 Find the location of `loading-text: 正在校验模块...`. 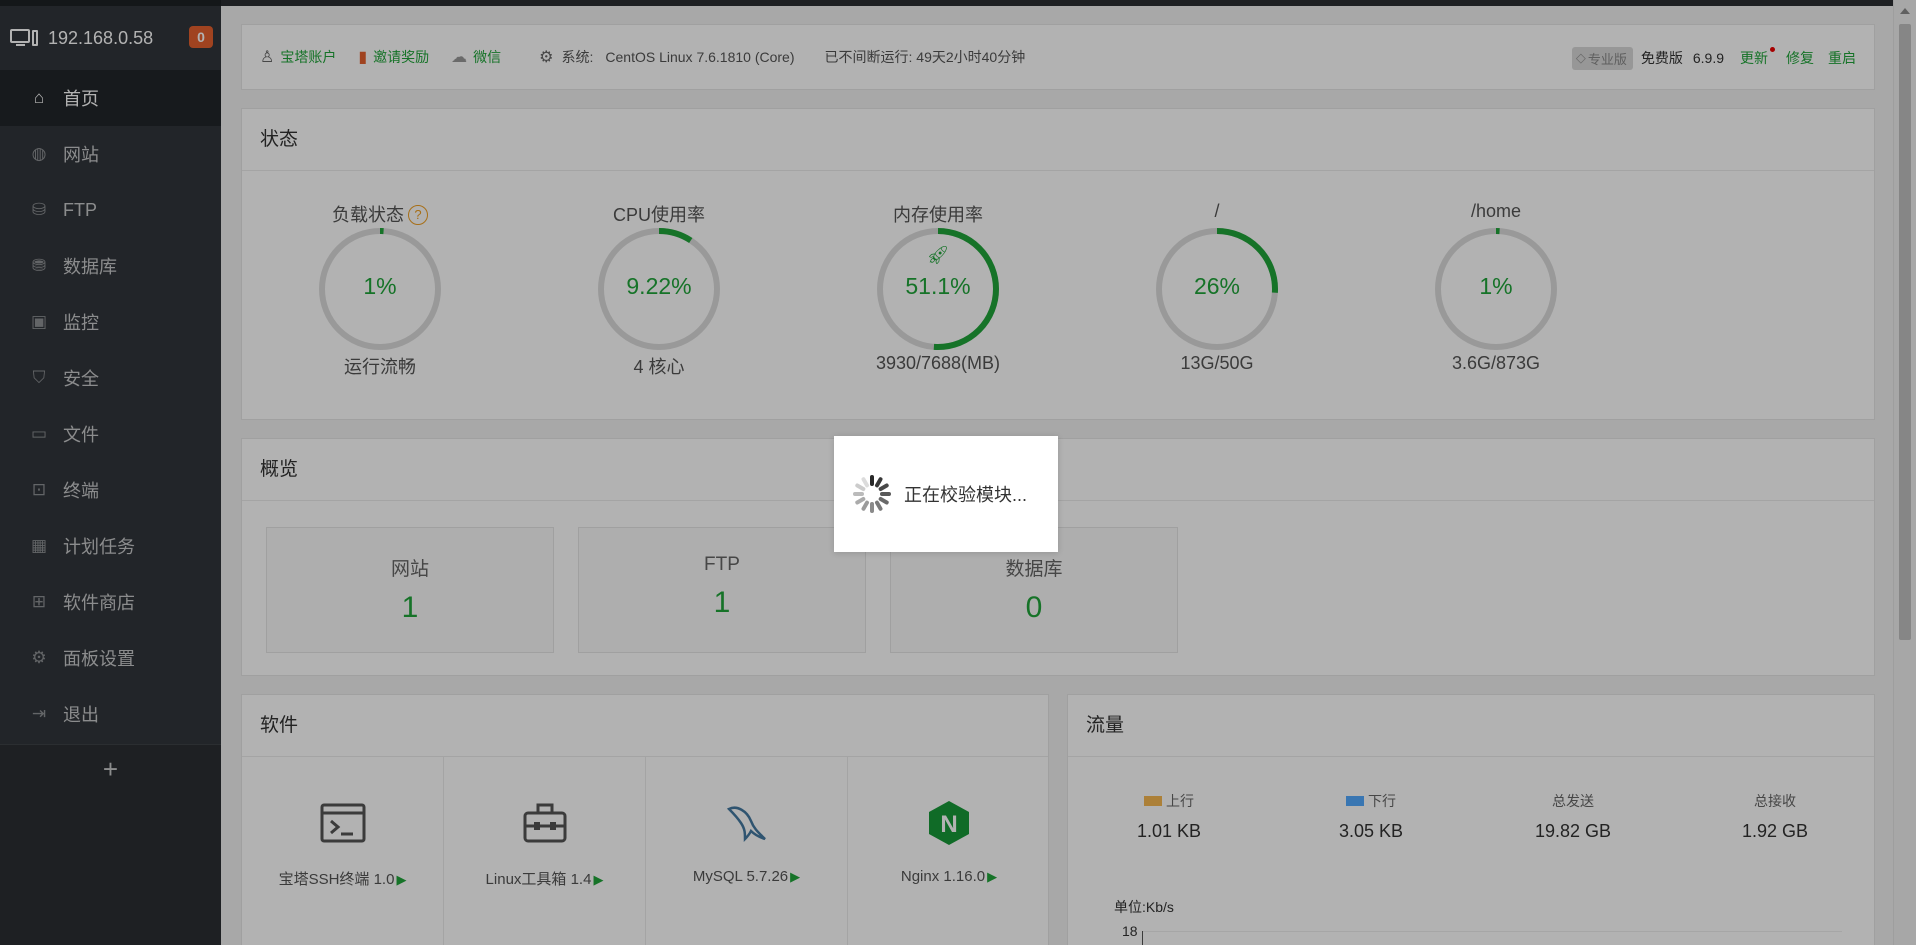

loading-text: 正在校验模块... is located at coordinates (966, 495).